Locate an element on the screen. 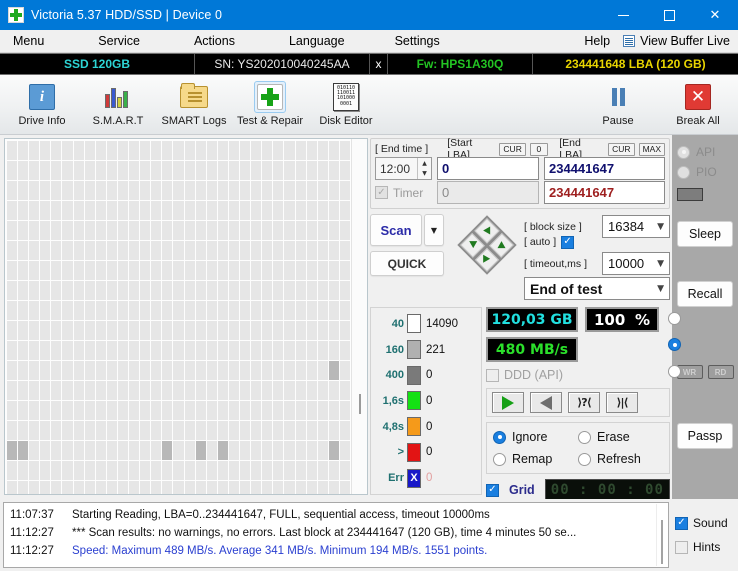  interface-radio-pio: PIO is located at coordinates (705, 172).